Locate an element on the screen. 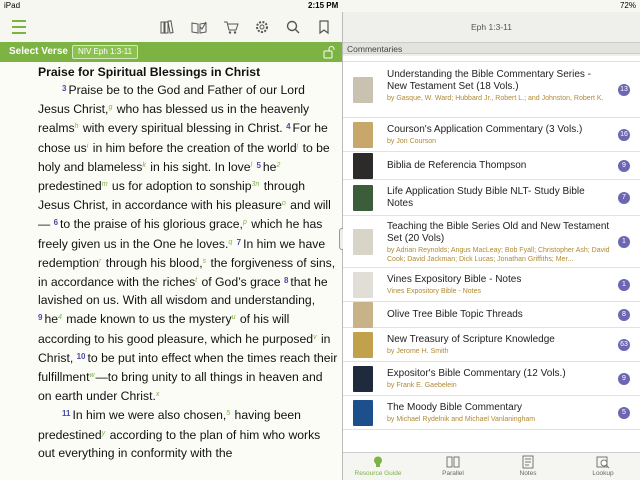 The image size is (640, 480). tab-resource-guide: Resource Guide is located at coordinates (378, 466).